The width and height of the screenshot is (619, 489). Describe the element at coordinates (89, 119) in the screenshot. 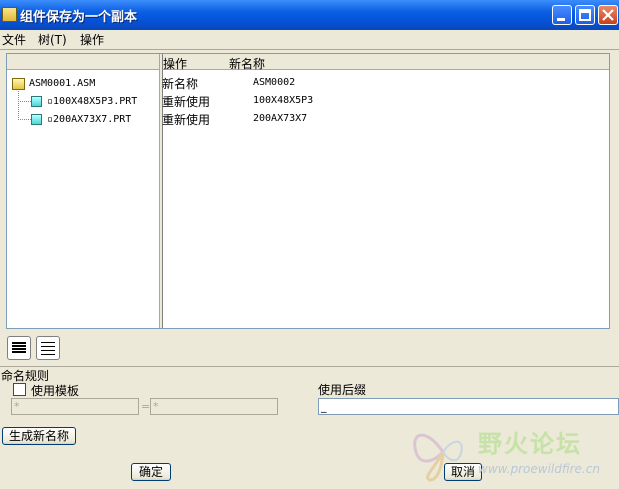

I see `tree-child-2: ▫200AX73X7.PRT` at that location.